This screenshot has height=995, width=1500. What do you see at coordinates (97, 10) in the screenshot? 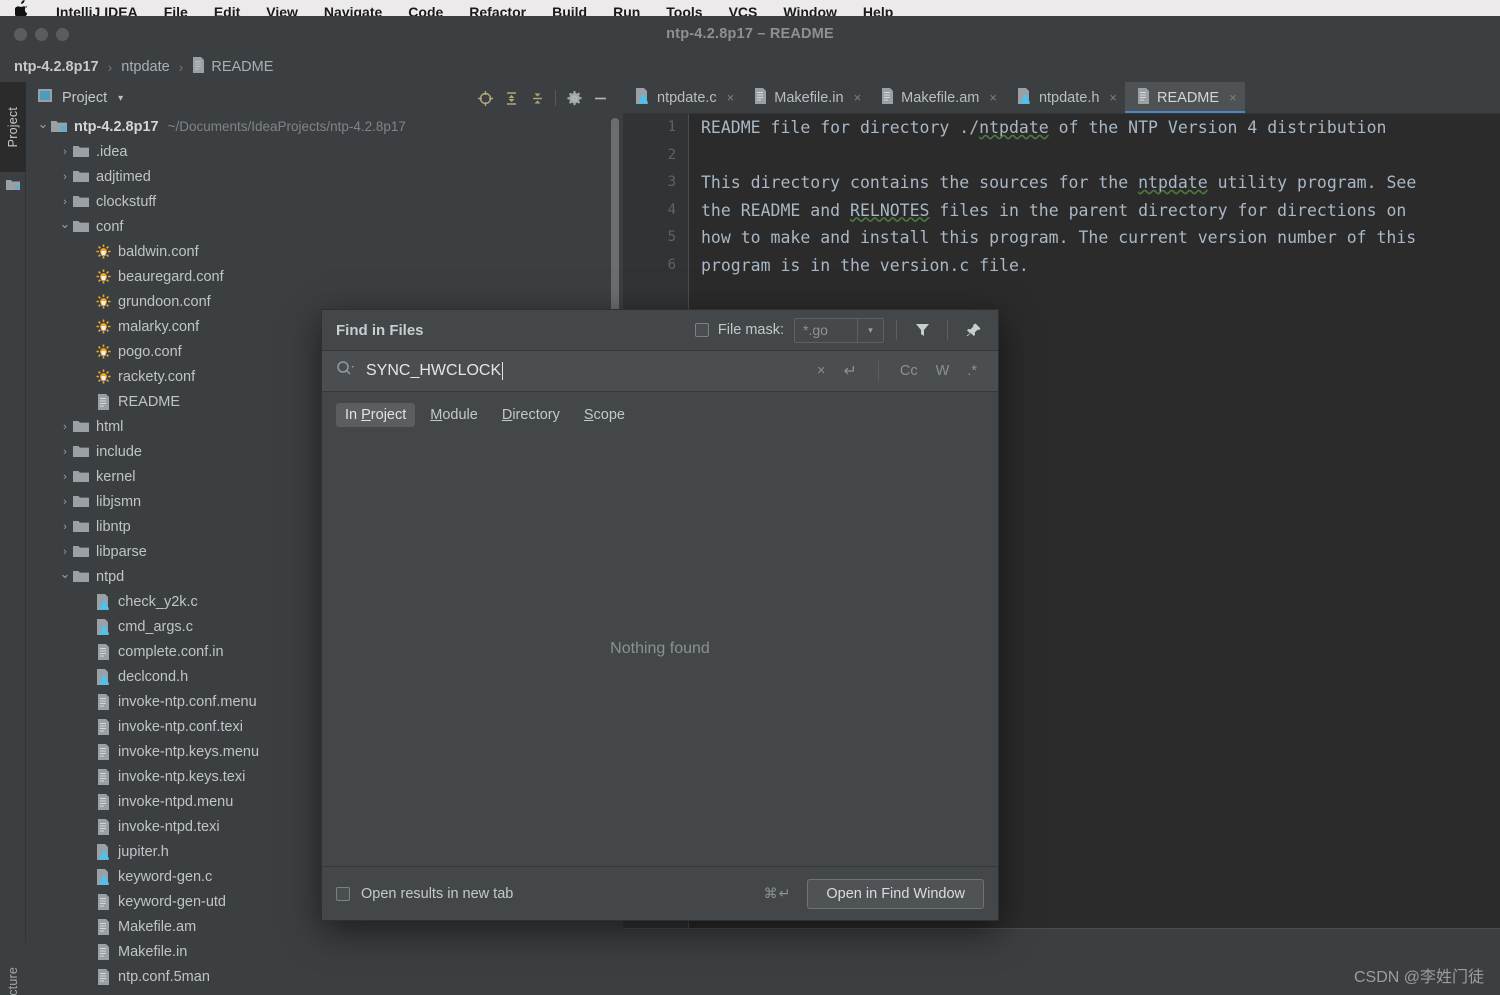
I see `menu-item-intellij: IntelliJ IDEA` at bounding box center [97, 10].